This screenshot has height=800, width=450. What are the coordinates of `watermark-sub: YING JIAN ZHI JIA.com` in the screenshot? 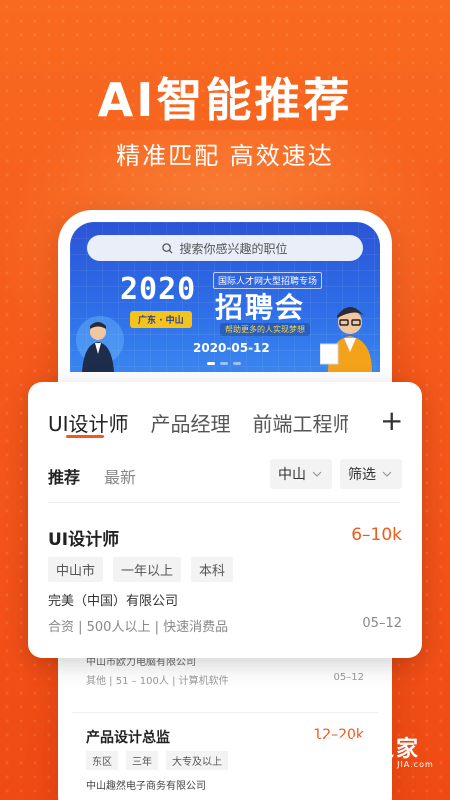 It's located at (380, 764).